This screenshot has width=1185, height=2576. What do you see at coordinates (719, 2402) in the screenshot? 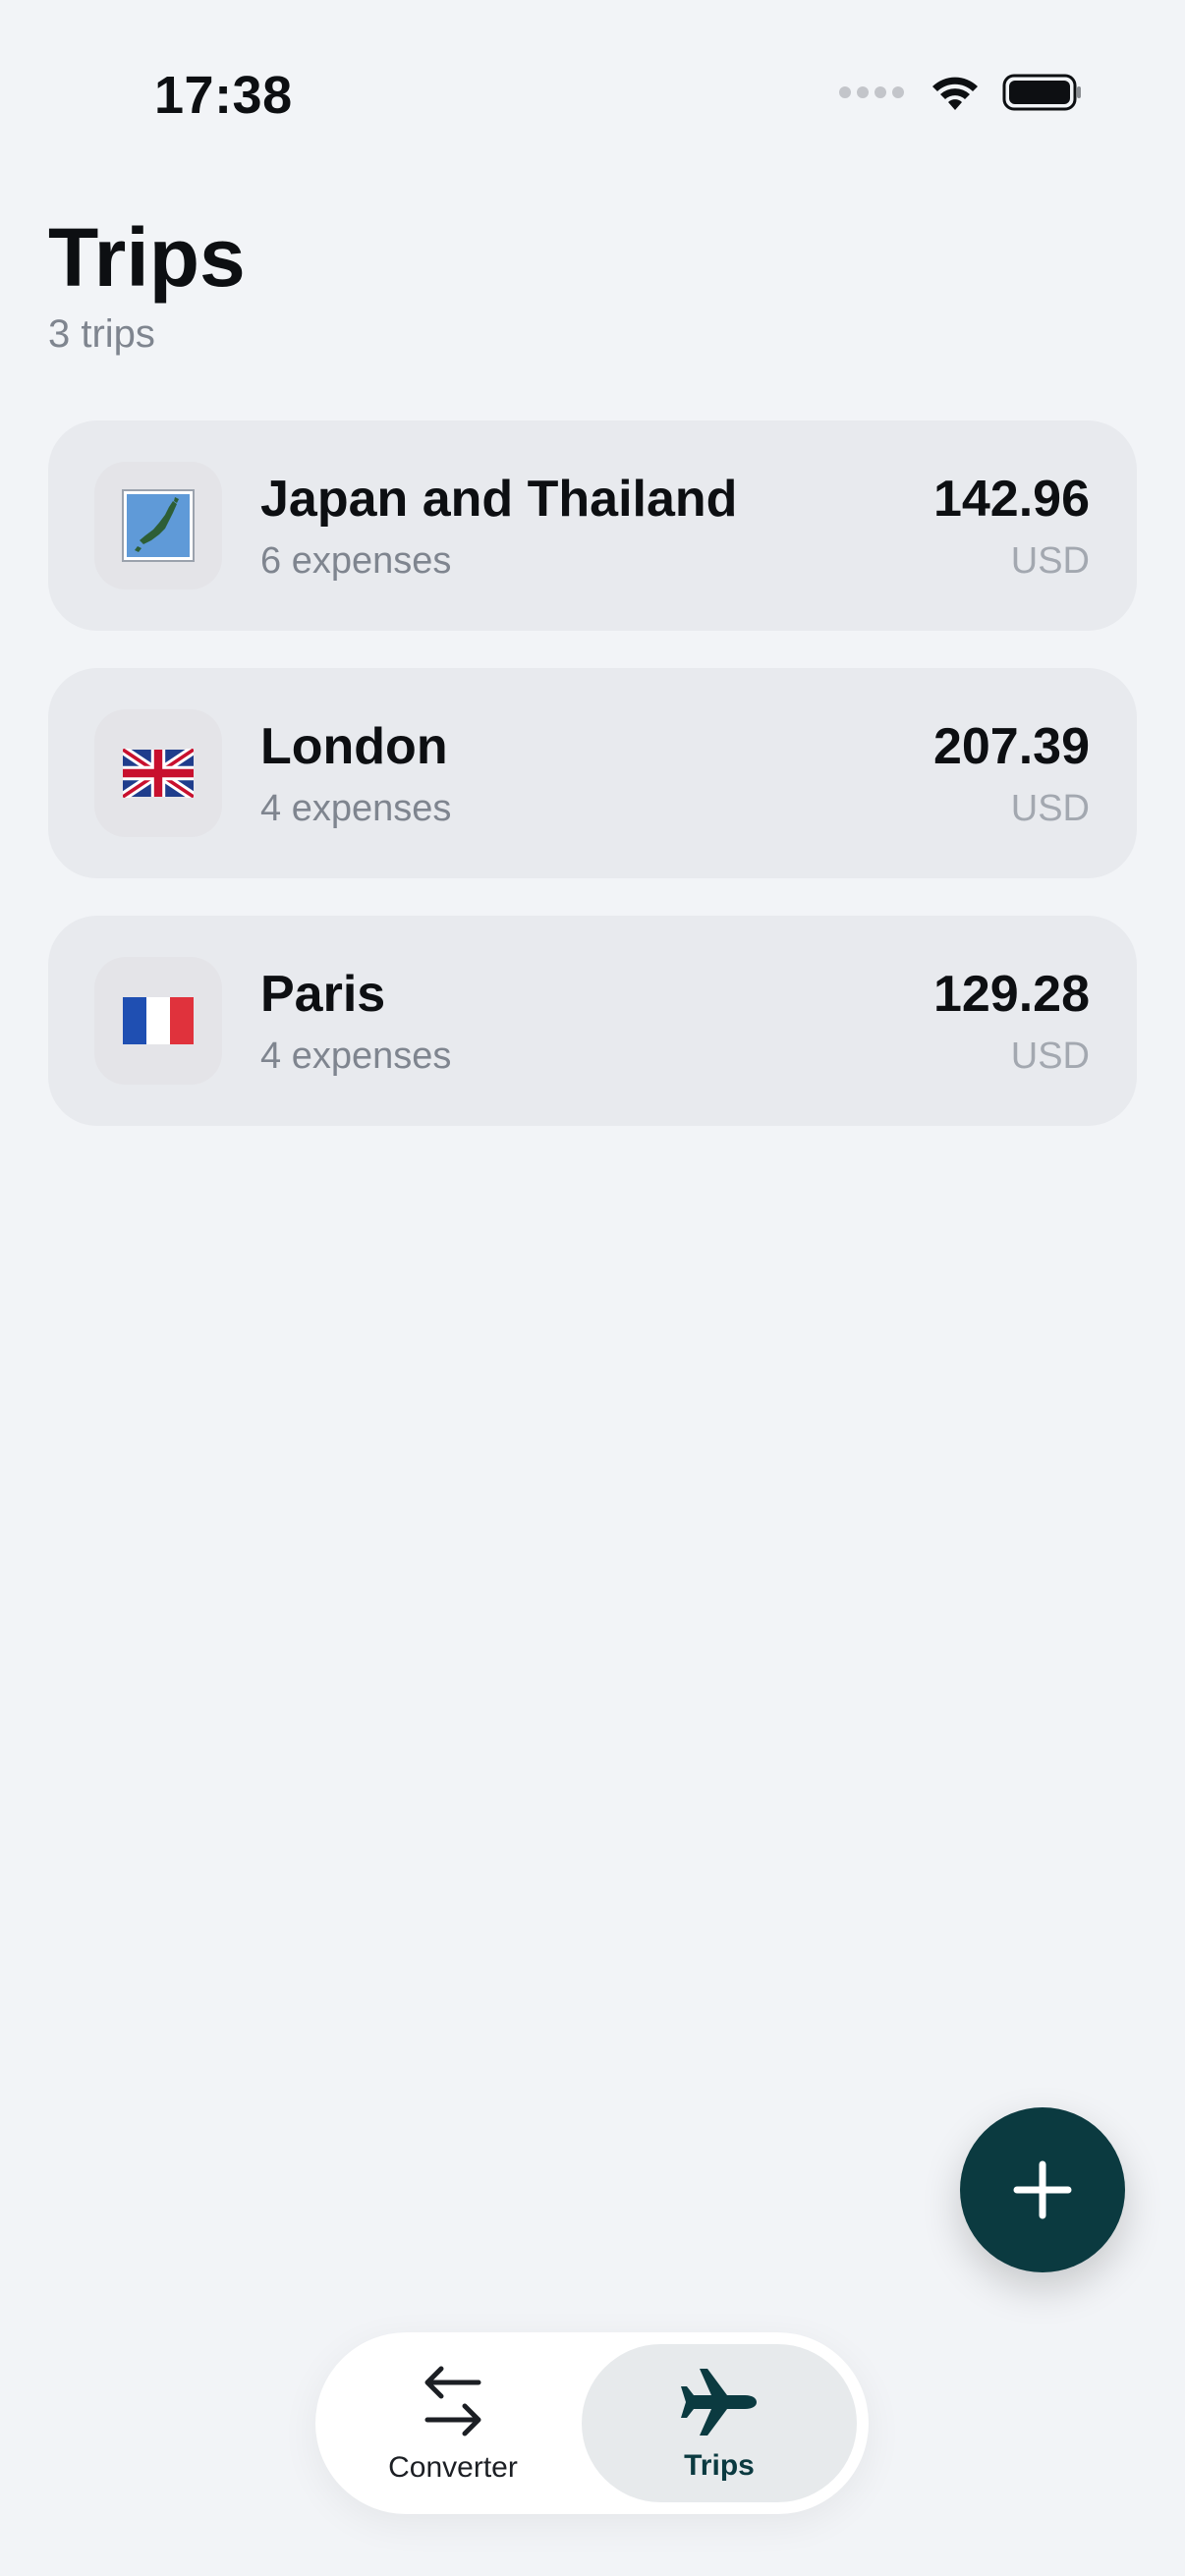
I see `airplane-icon` at bounding box center [719, 2402].